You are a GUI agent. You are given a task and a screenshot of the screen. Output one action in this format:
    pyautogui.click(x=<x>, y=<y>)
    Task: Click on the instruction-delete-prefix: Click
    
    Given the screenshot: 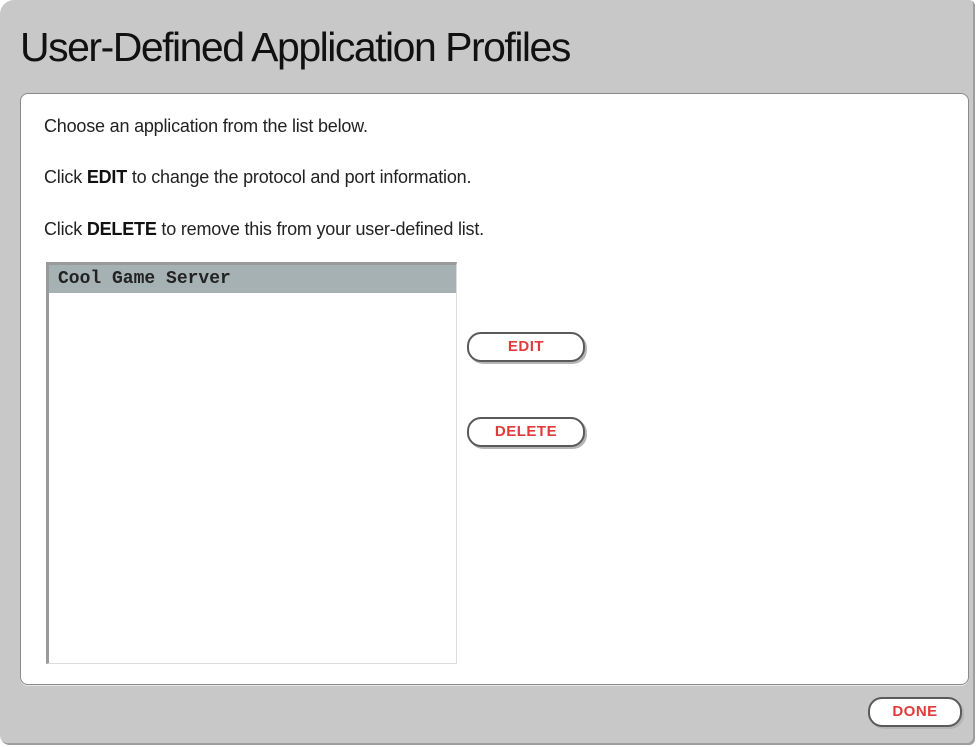 What is the action you would take?
    pyautogui.click(x=65, y=229)
    